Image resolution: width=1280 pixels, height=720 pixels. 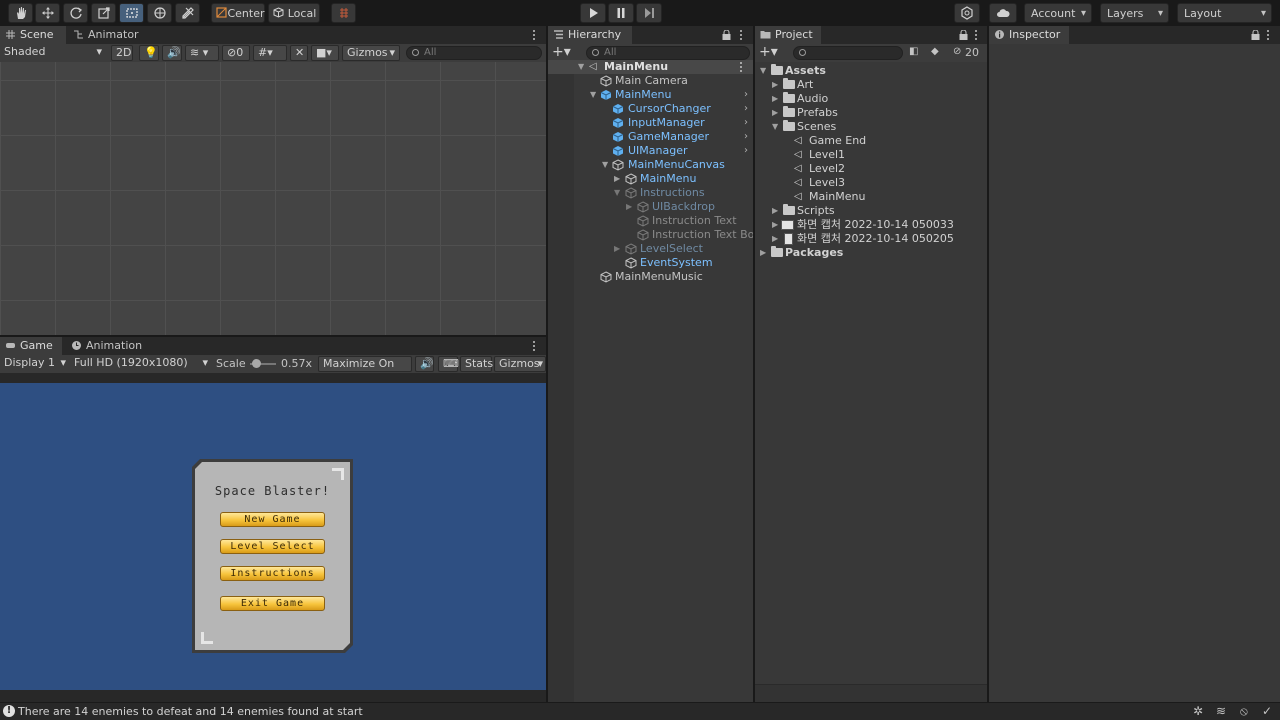 What do you see at coordinates (913, 51) in the screenshot?
I see `filter-by-type-icon: ◧` at bounding box center [913, 51].